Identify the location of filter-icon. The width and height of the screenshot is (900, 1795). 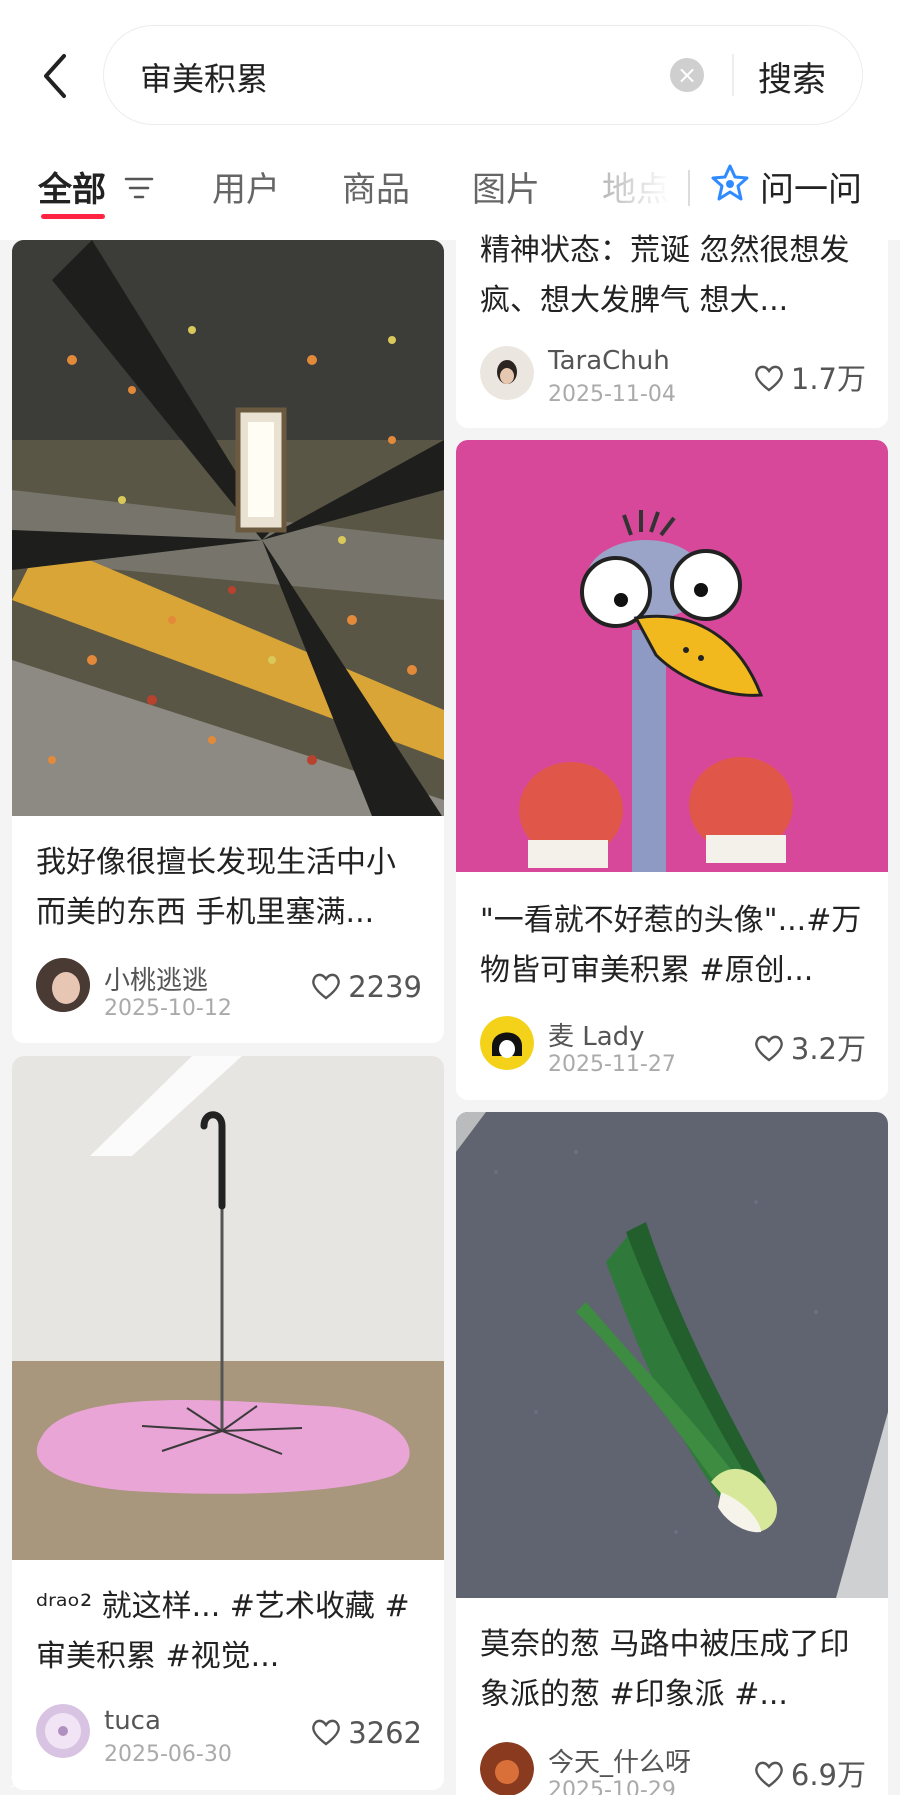
(139, 188).